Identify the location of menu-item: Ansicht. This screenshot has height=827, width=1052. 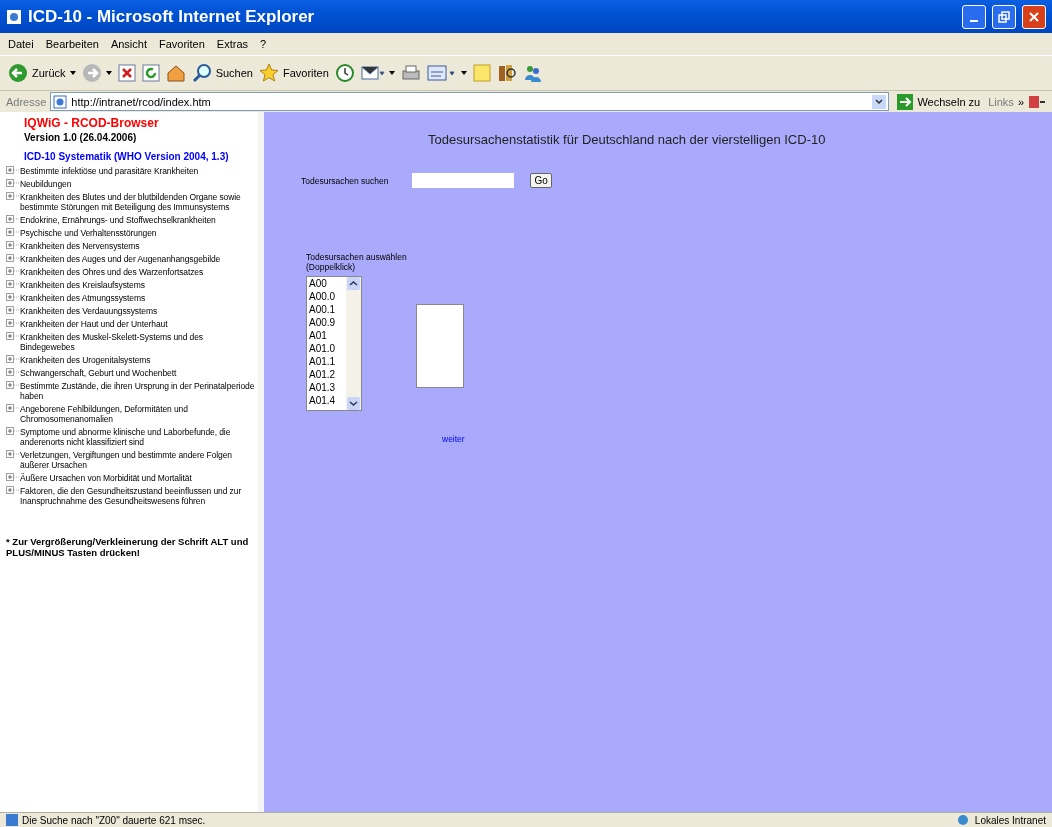
(128, 44).